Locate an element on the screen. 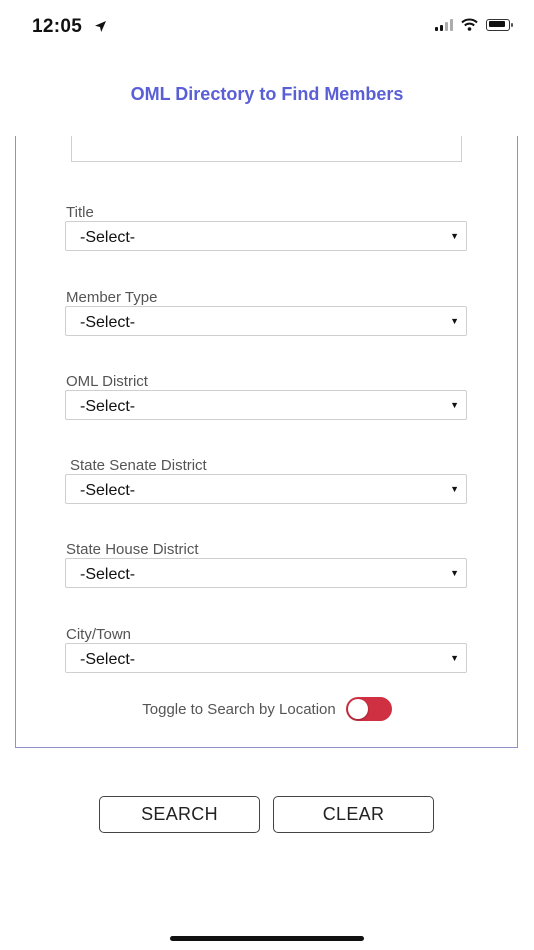  search-button: SEARCH is located at coordinates (179, 814).